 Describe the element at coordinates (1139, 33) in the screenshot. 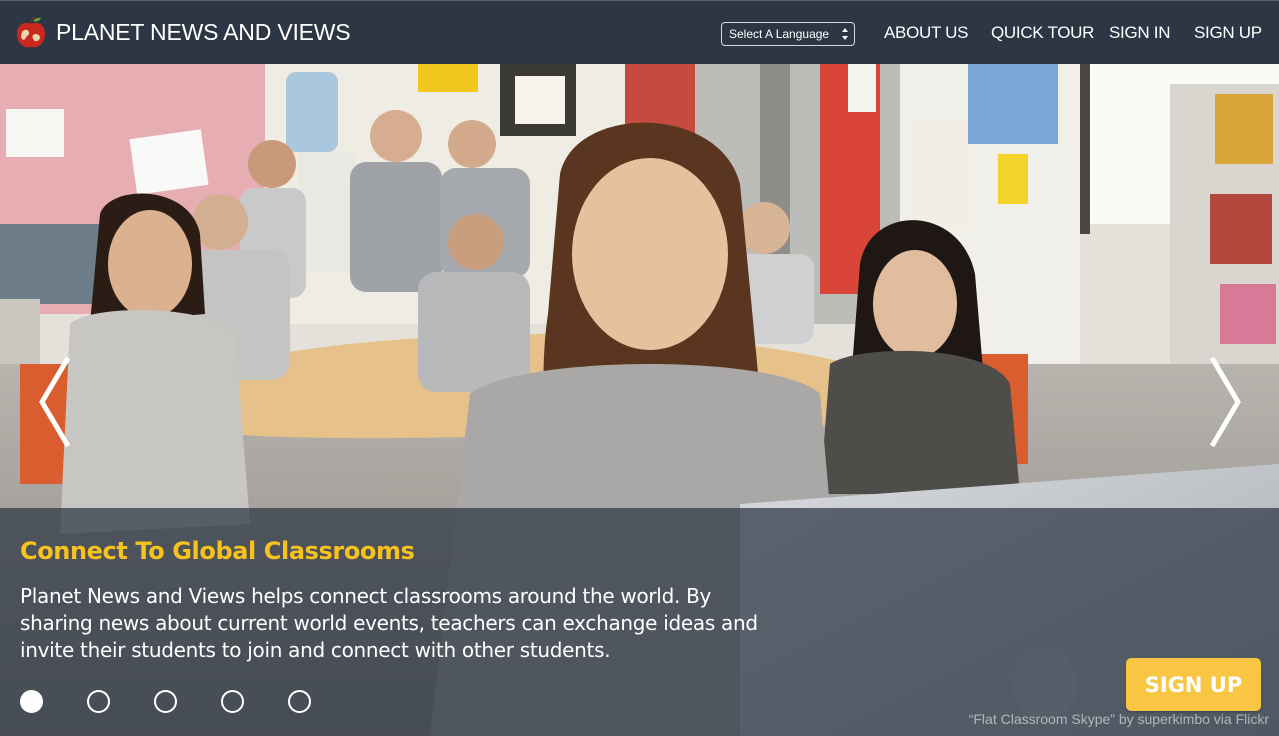

I see `nav-sign-in: SIGN IN` at that location.